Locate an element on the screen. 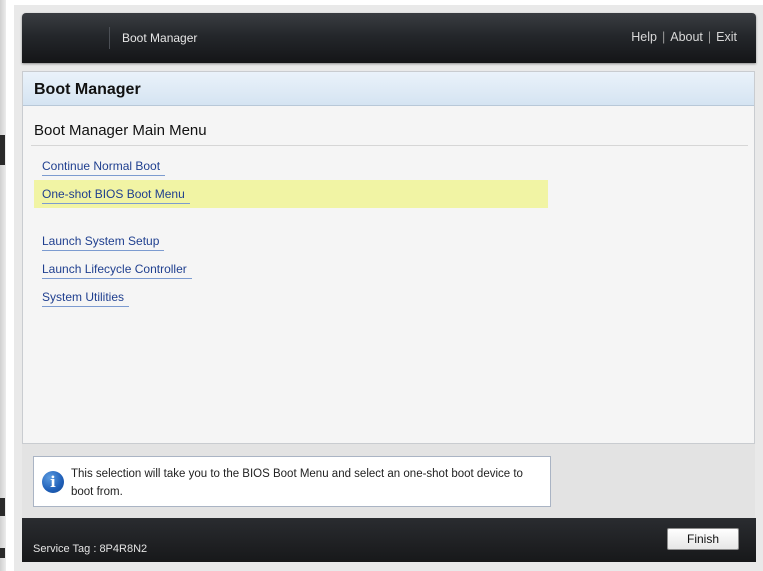  menu-item-label: Launch Lifecycle Controller is located at coordinates (117, 270).